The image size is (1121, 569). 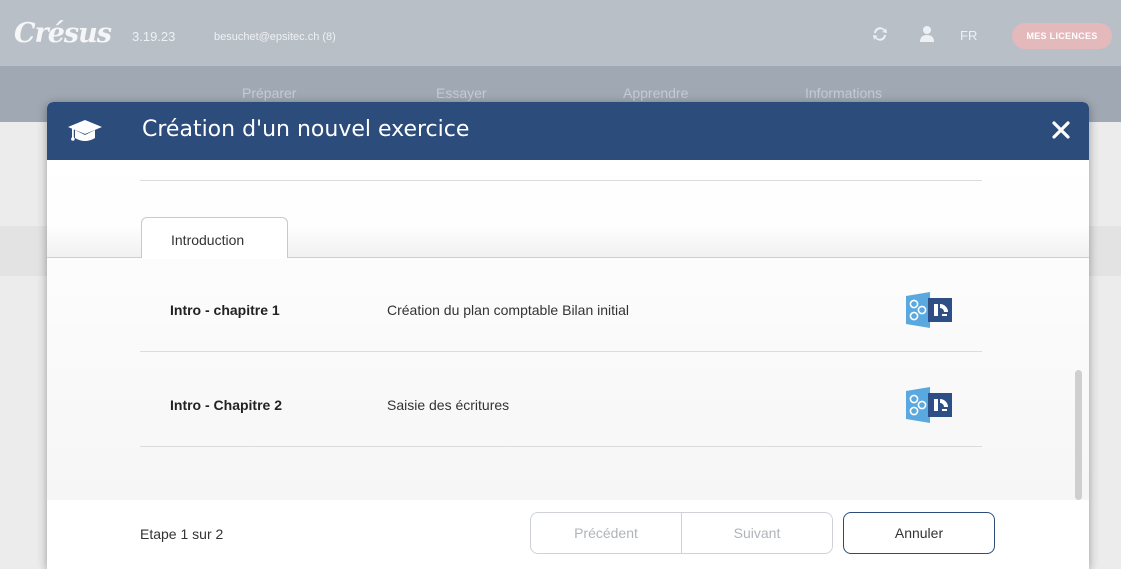 I want to click on user-icon, so click(x=927, y=34).